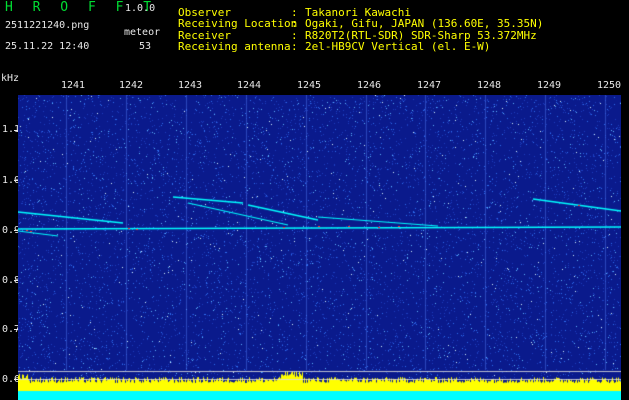  I want to click on time-tick-label: 1244, so click(249, 85).